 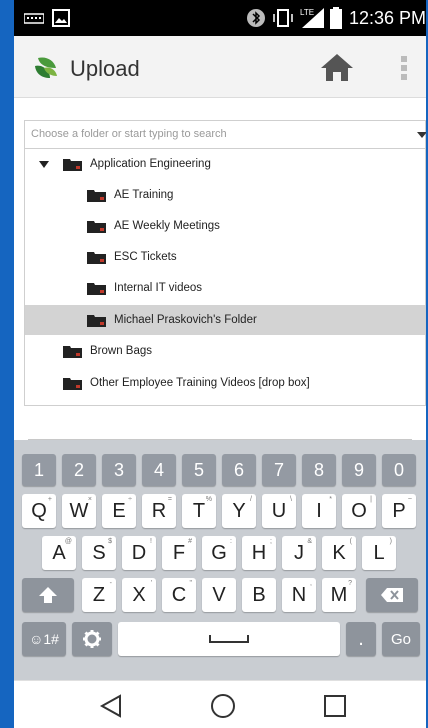 I want to click on key-e: E ÷, so click(x=119, y=511).